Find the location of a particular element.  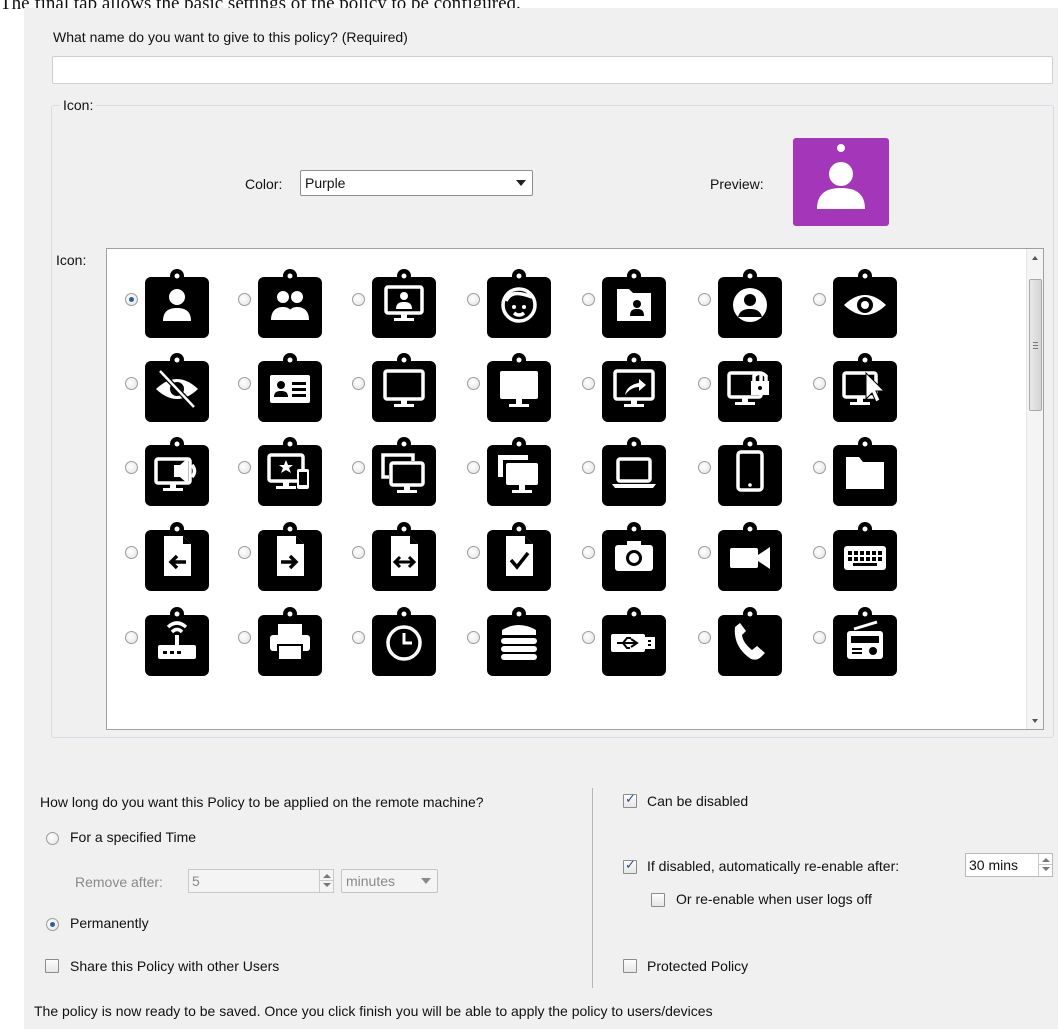

reenable-duration-spinner is located at coordinates (1045, 865).